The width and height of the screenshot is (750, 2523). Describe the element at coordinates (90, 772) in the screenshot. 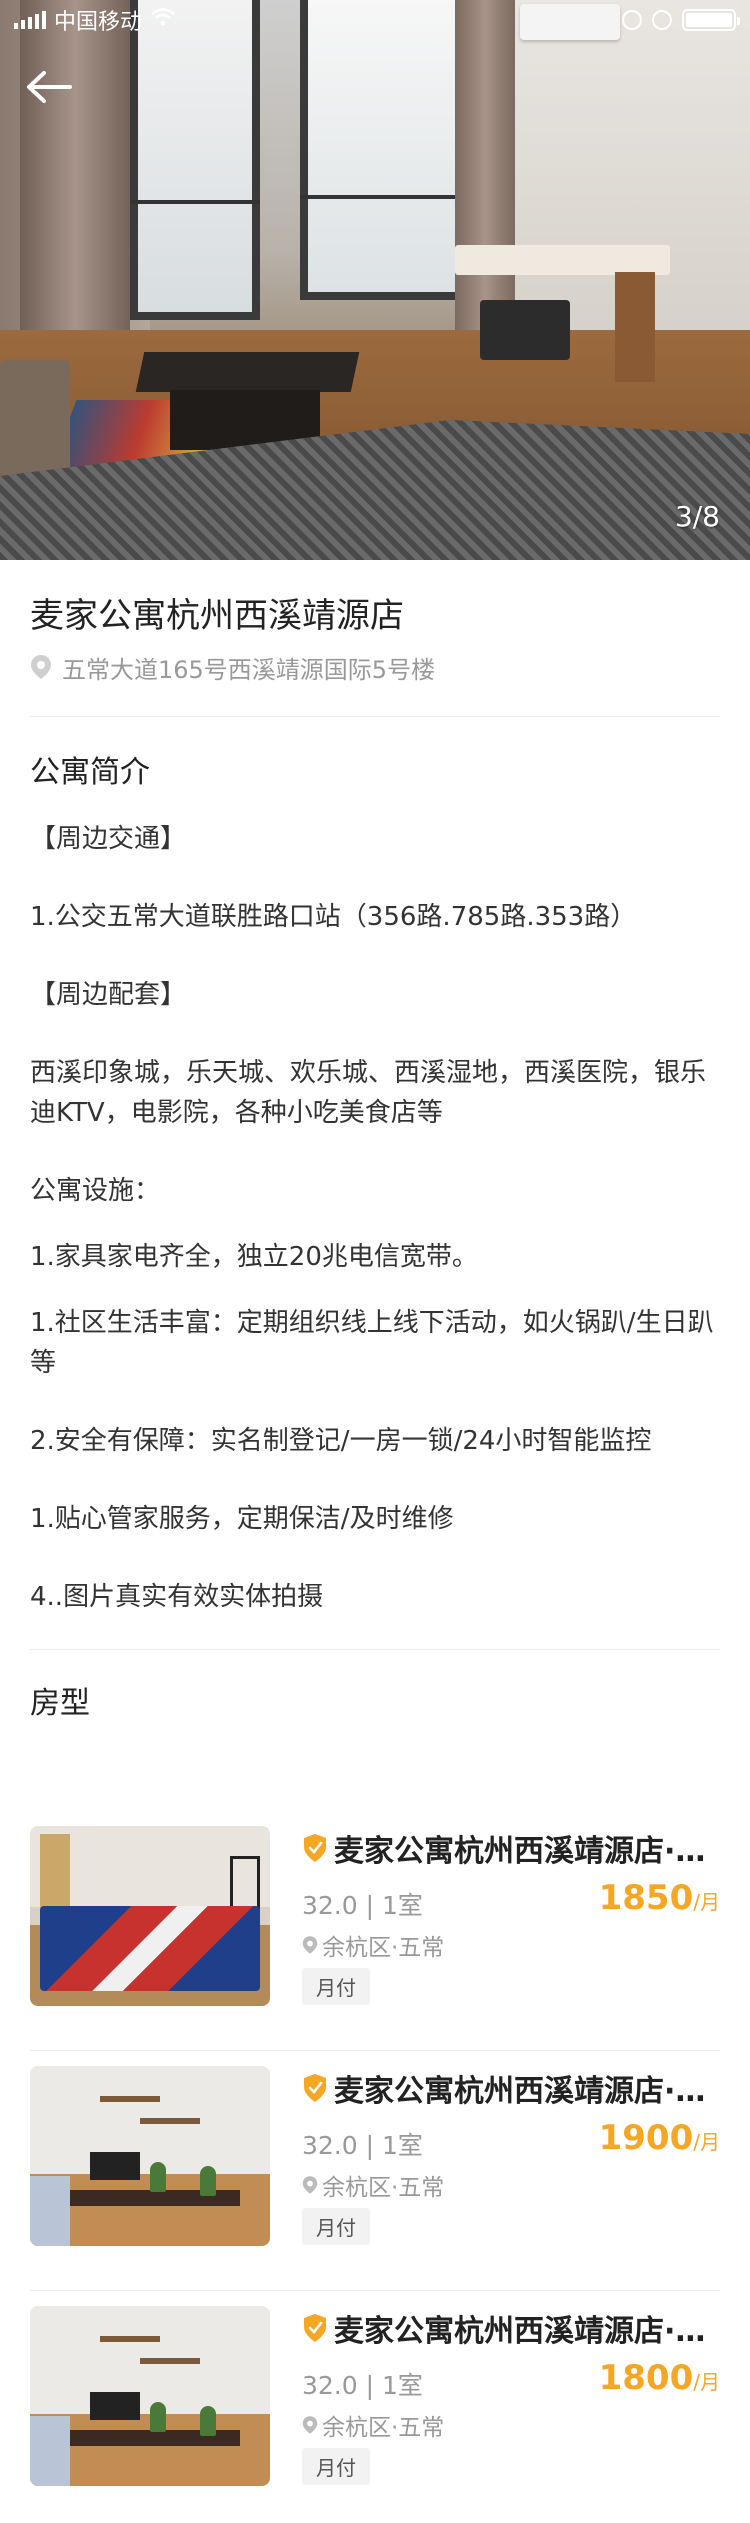

I see `intro-heading: 公寓简介` at that location.